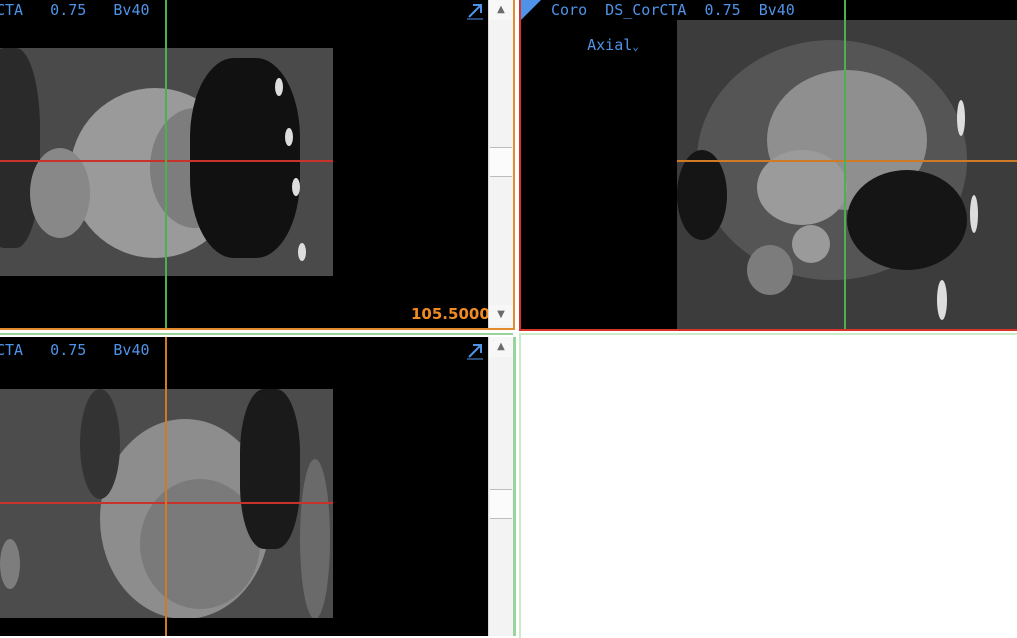 Image resolution: width=1017 pixels, height=638 pixels. I want to click on scrollbar-bottom-left: ▲, so click(501, 486).